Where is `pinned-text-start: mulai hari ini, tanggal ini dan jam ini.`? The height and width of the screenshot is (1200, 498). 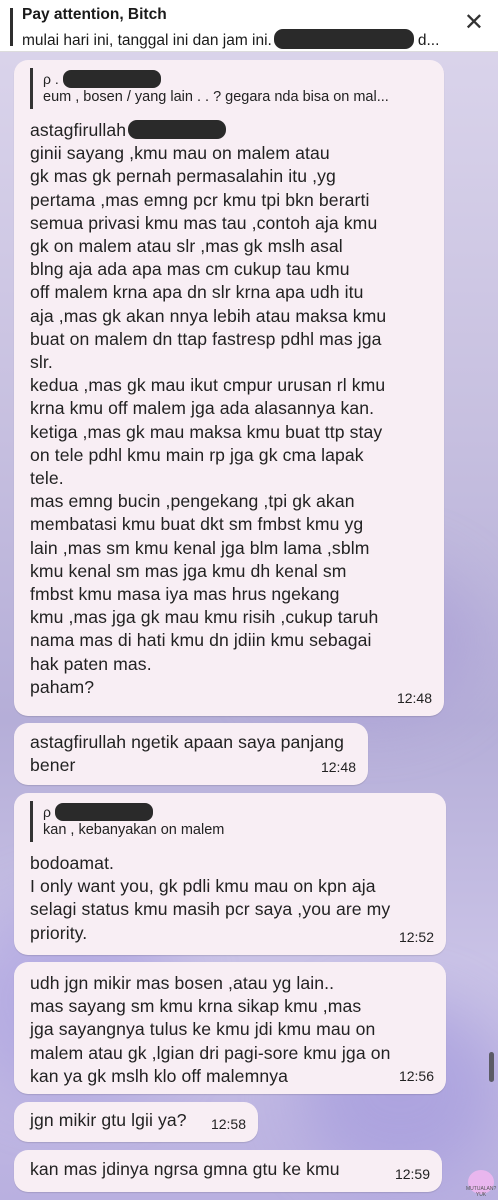 pinned-text-start: mulai hari ini, tanggal ini dan jam ini. is located at coordinates (147, 40).